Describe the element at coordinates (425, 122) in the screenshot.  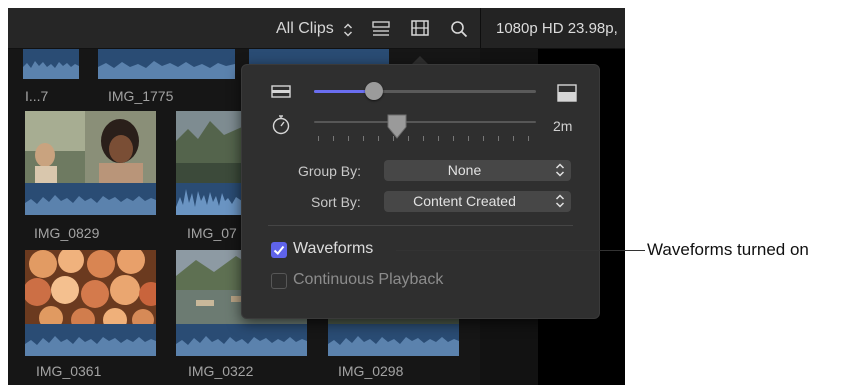
I see `duration-slider-track` at that location.